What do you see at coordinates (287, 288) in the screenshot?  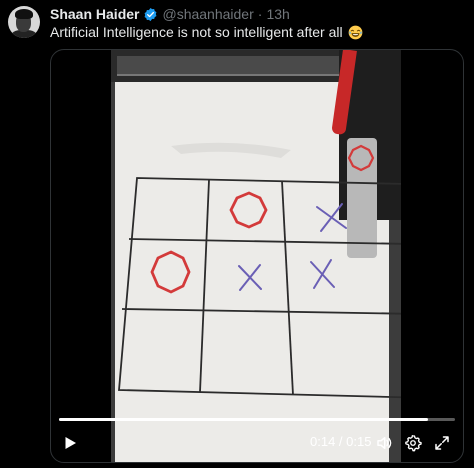 I see `grid-line-v2` at bounding box center [287, 288].